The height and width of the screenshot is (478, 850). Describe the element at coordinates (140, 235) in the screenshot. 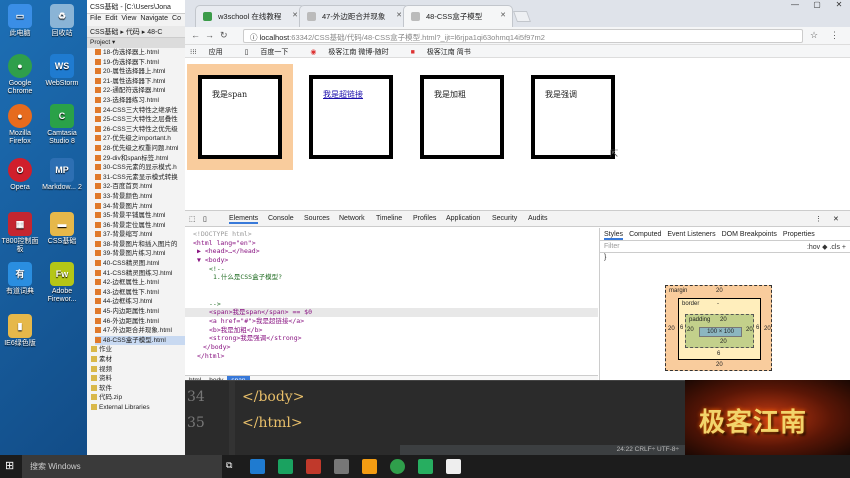

I see `project-file-item: 37-背景缩写.html` at that location.